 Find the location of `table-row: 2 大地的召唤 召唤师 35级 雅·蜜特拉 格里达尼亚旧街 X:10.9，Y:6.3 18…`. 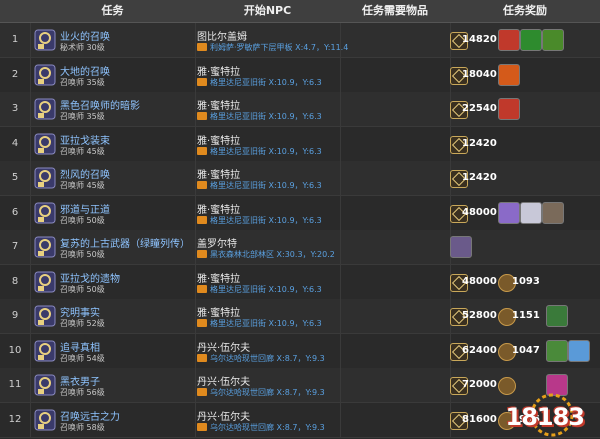

table-row: 2 大地的召唤 召唤师 35级 雅·蜜特拉 格里达尼亚旧街 X:10.9，Y:6.3 18… is located at coordinates (300, 75).